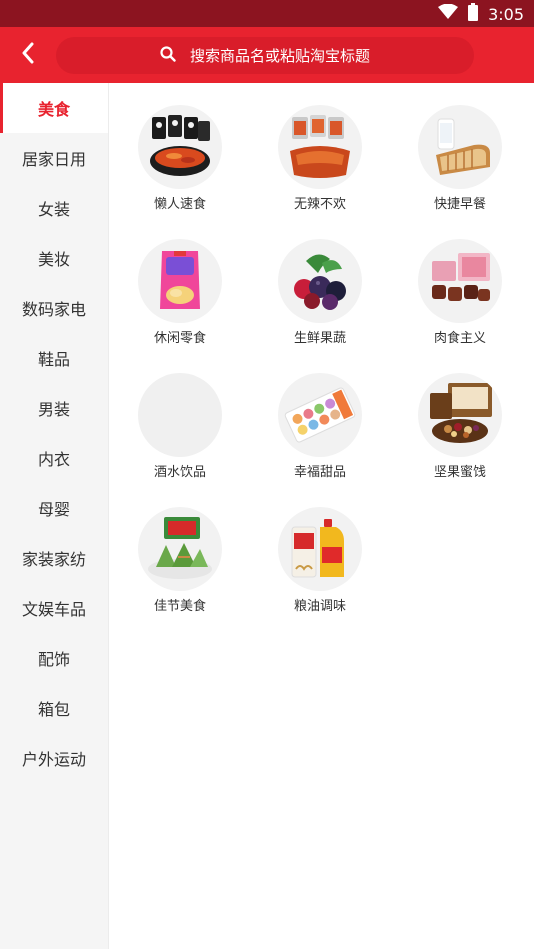 This screenshot has height=949, width=534. What do you see at coordinates (459, 472) in the screenshot?
I see `subcategory-label: 坚果蜜饯` at bounding box center [459, 472].